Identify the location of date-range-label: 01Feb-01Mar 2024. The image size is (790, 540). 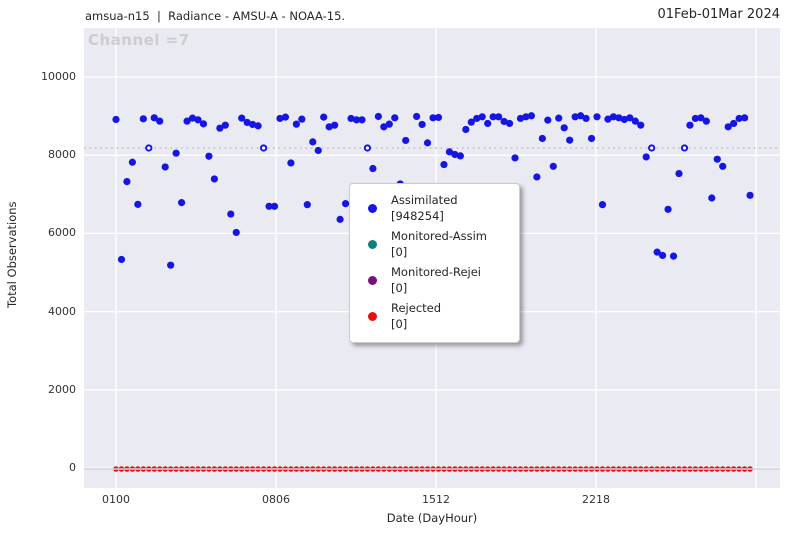
(718, 14).